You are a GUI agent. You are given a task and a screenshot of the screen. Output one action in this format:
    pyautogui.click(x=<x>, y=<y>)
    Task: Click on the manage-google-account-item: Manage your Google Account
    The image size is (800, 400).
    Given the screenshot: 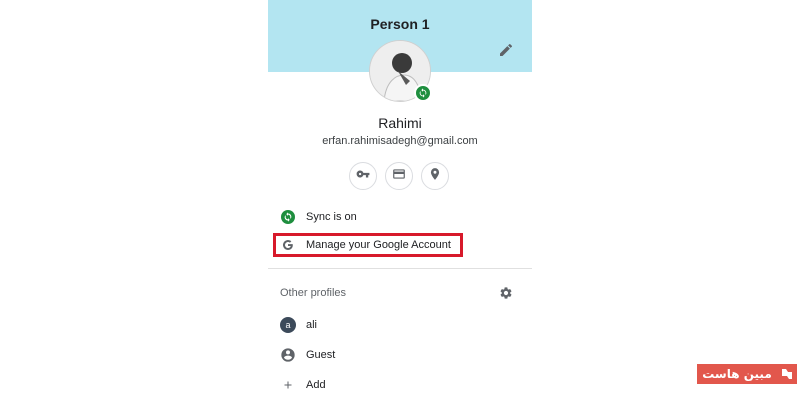 What is the action you would take?
    pyautogui.click(x=400, y=245)
    